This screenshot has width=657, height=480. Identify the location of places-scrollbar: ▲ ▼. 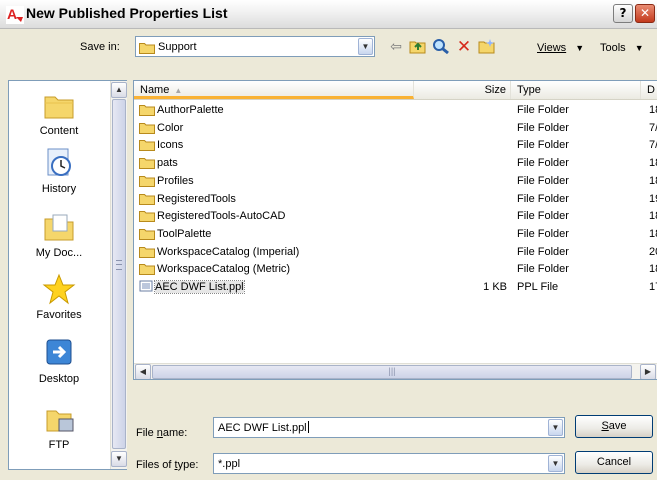
(118, 275).